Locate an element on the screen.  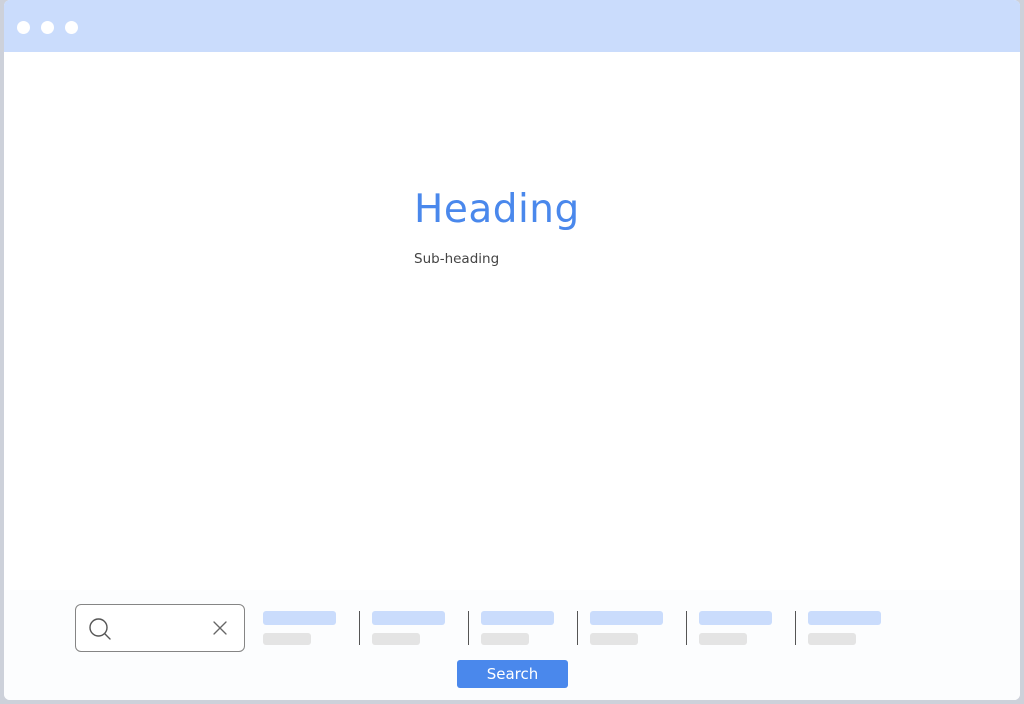
search-button: Search is located at coordinates (512, 674).